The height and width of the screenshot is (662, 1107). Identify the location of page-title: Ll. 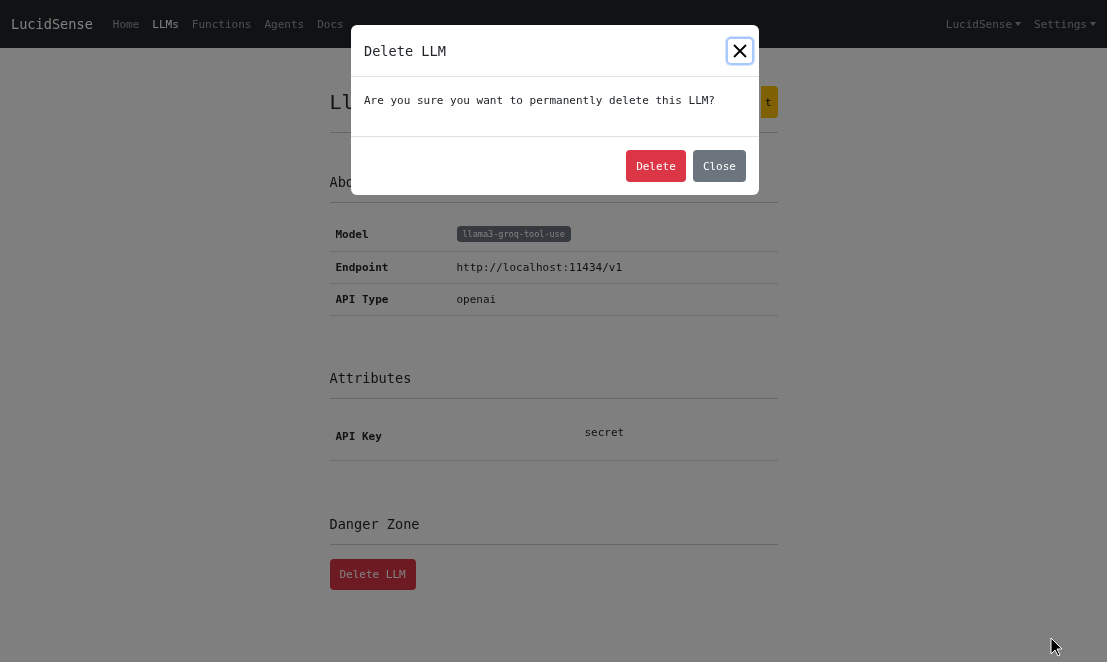
(341, 102).